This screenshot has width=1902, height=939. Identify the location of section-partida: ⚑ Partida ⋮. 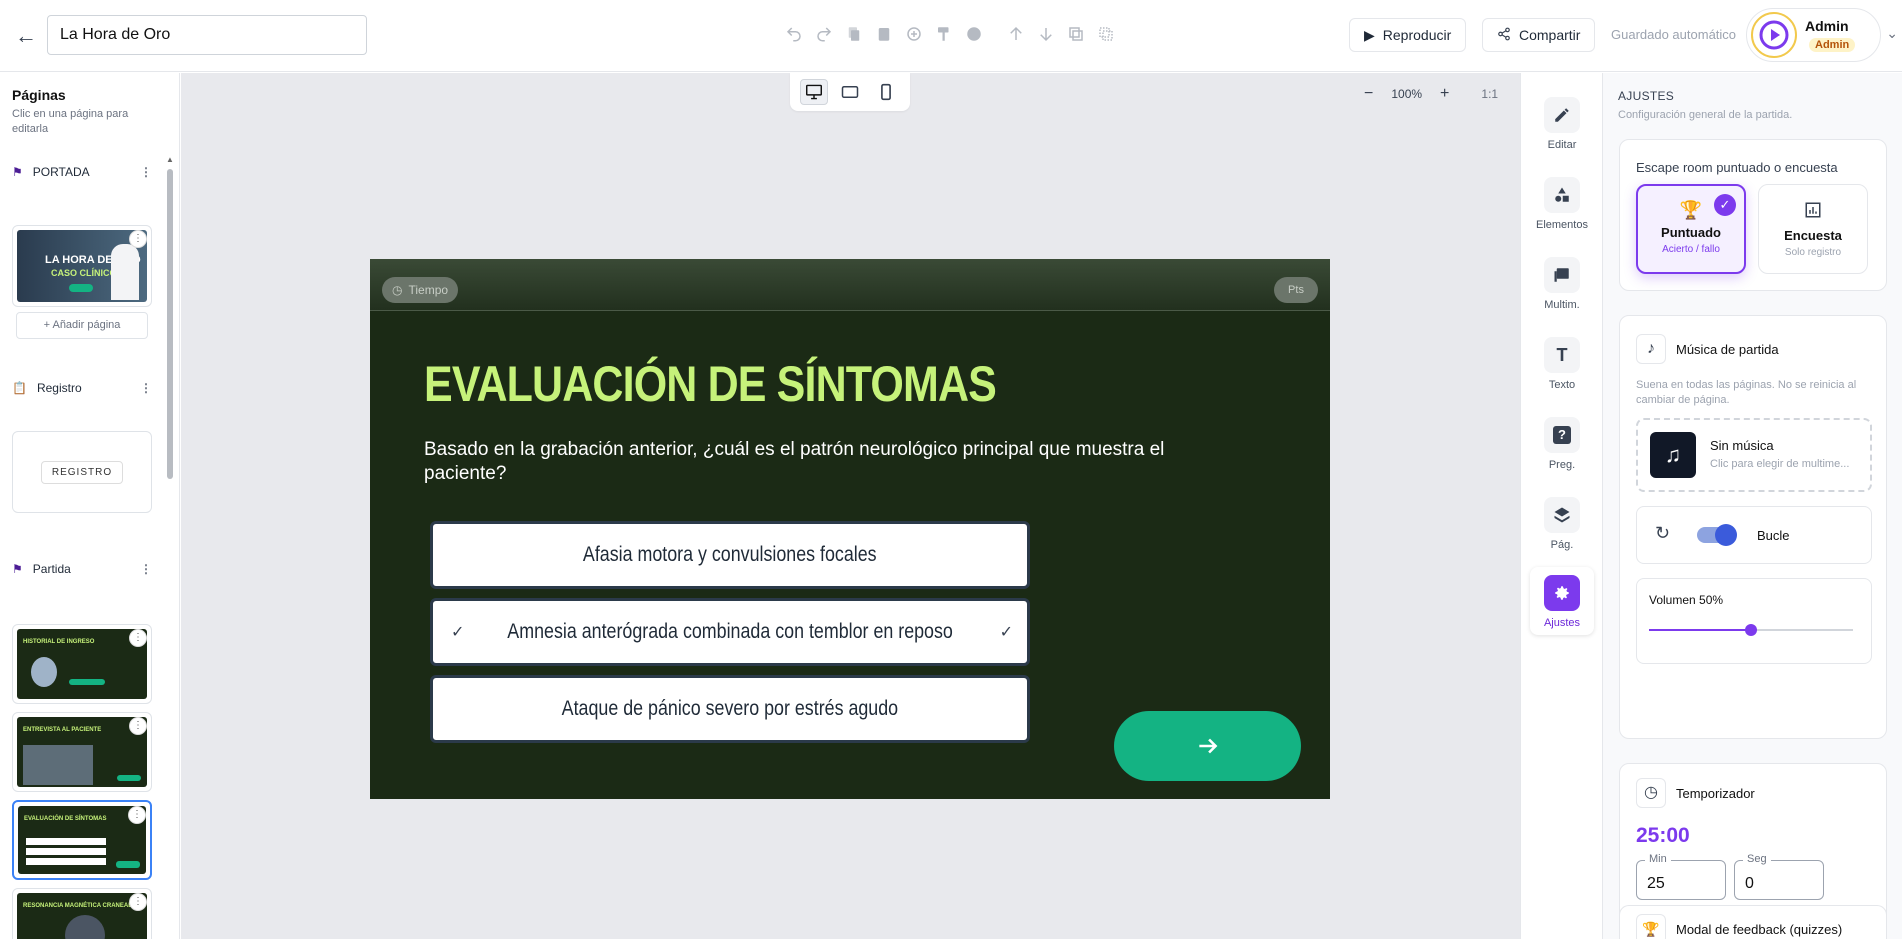
(82, 569).